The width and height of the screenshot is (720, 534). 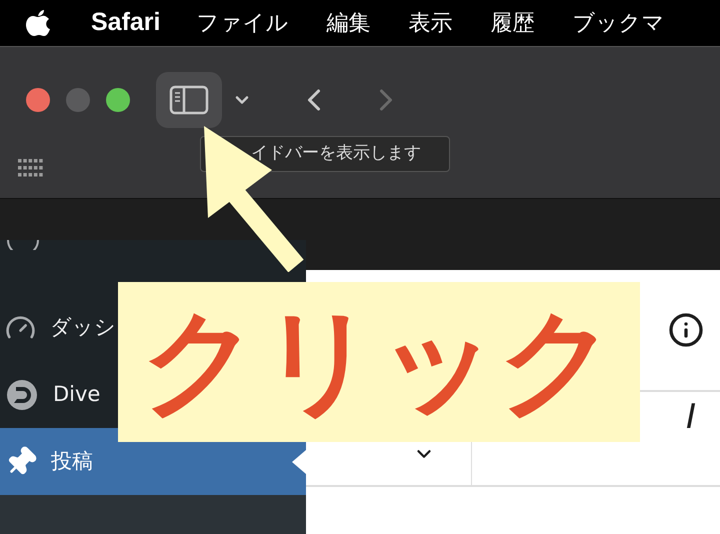 I want to click on close-button, so click(x=38, y=100).